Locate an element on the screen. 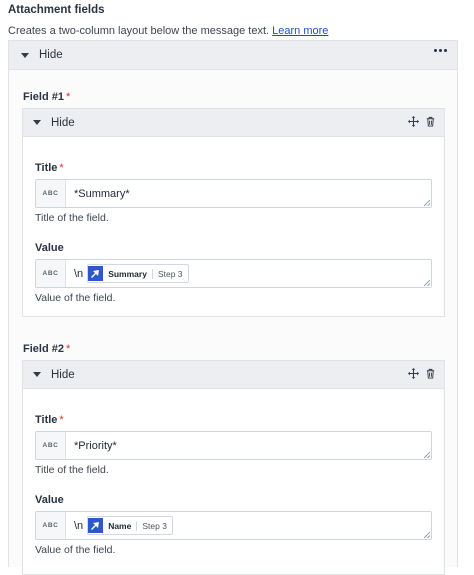  field-1-label-text: Field #1 is located at coordinates (43, 97).